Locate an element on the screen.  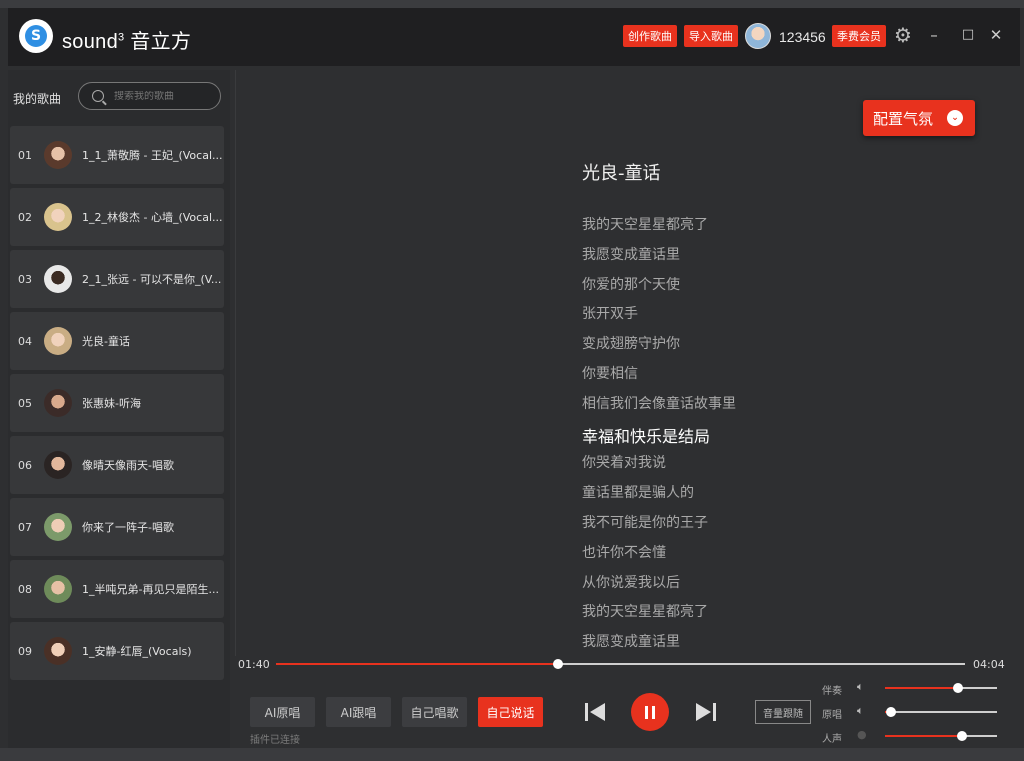
song-number: 06 is located at coordinates (25, 465).